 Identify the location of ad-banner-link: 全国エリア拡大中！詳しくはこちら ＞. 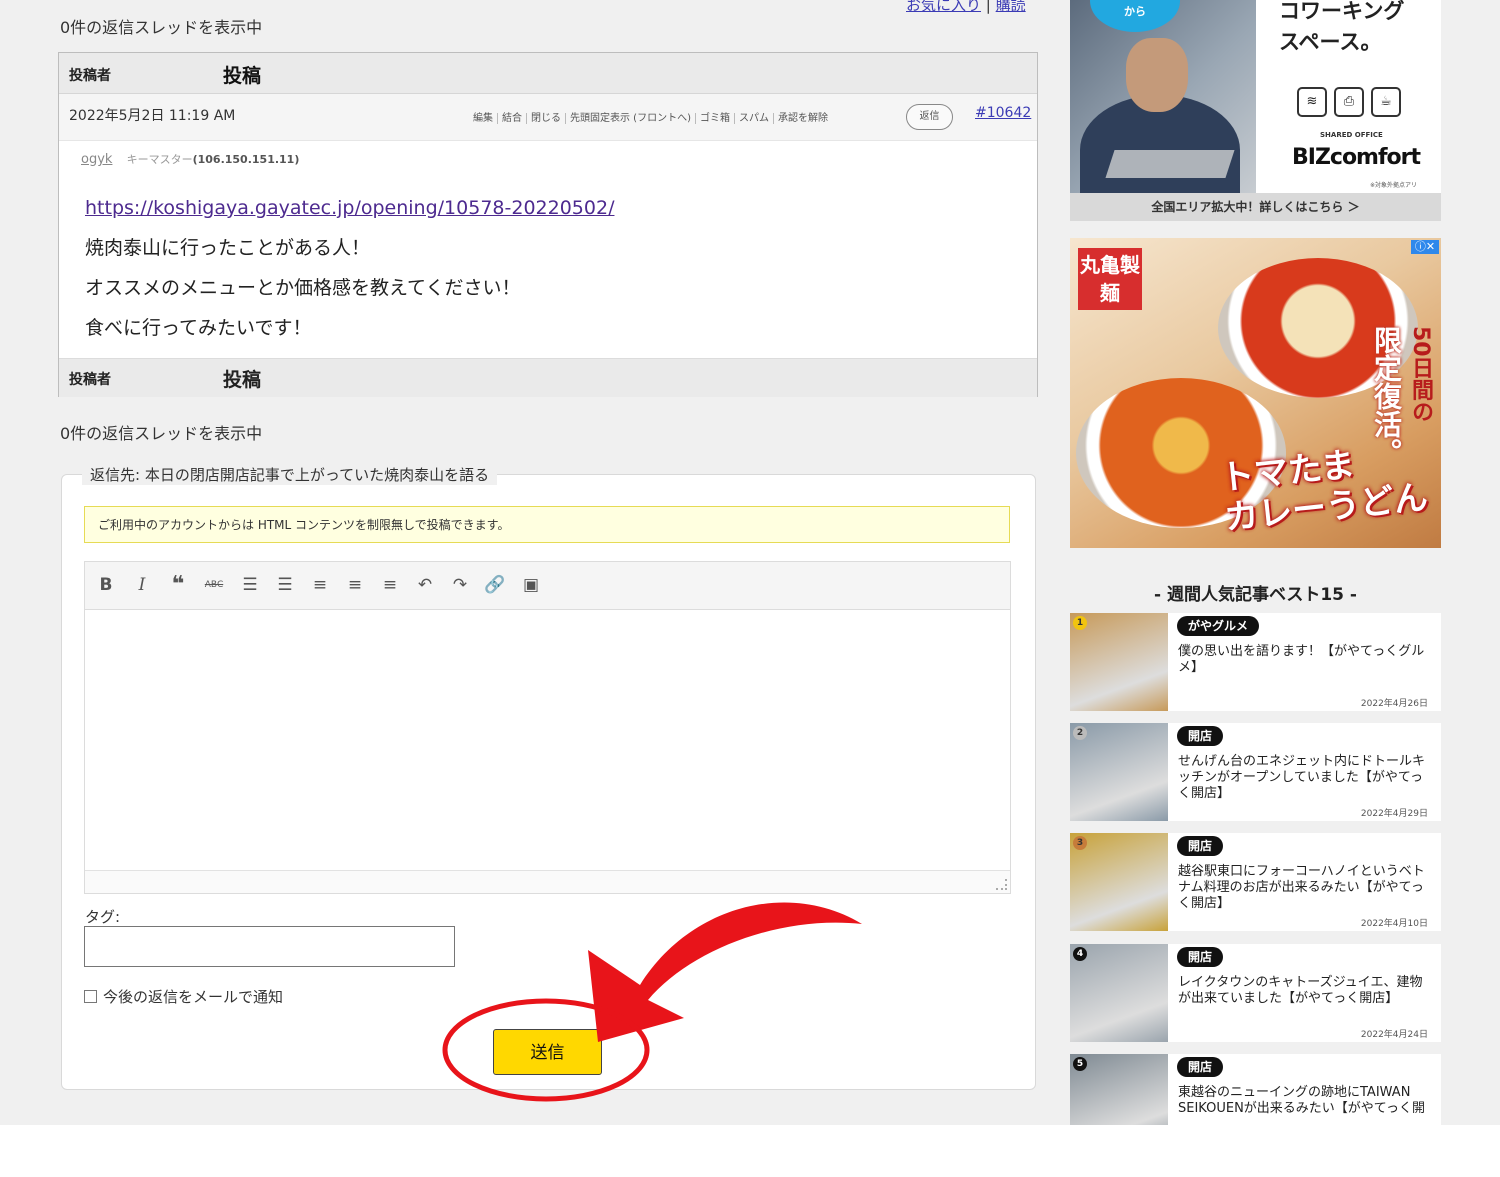
(1255, 207).